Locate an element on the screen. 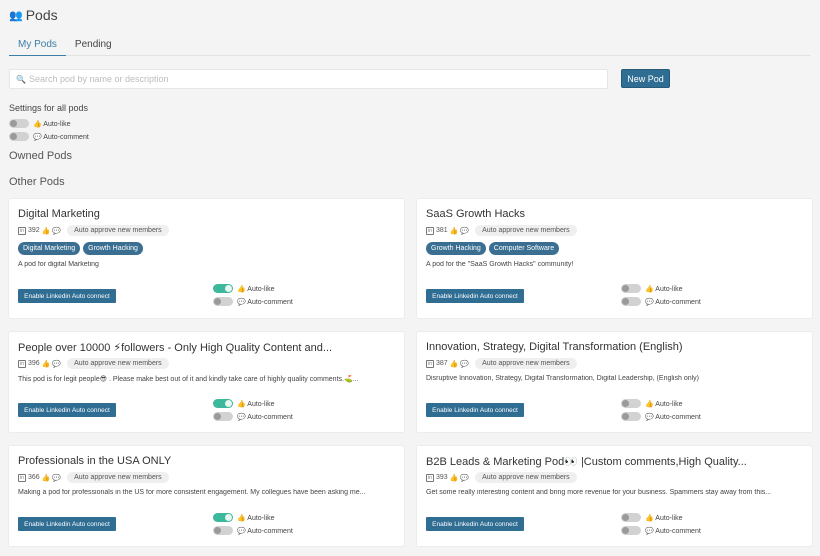  search-input is located at coordinates (308, 79).